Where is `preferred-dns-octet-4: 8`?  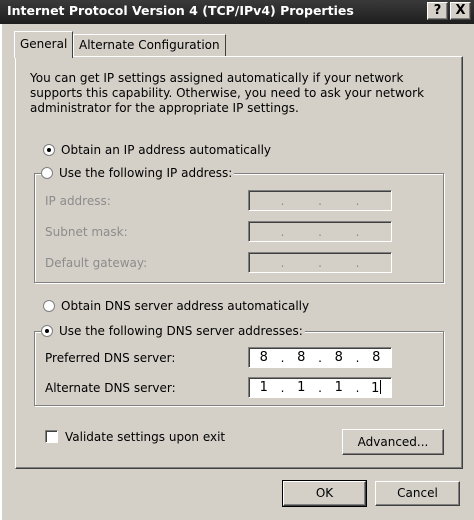
preferred-dns-octet-4: 8 is located at coordinates (376, 357).